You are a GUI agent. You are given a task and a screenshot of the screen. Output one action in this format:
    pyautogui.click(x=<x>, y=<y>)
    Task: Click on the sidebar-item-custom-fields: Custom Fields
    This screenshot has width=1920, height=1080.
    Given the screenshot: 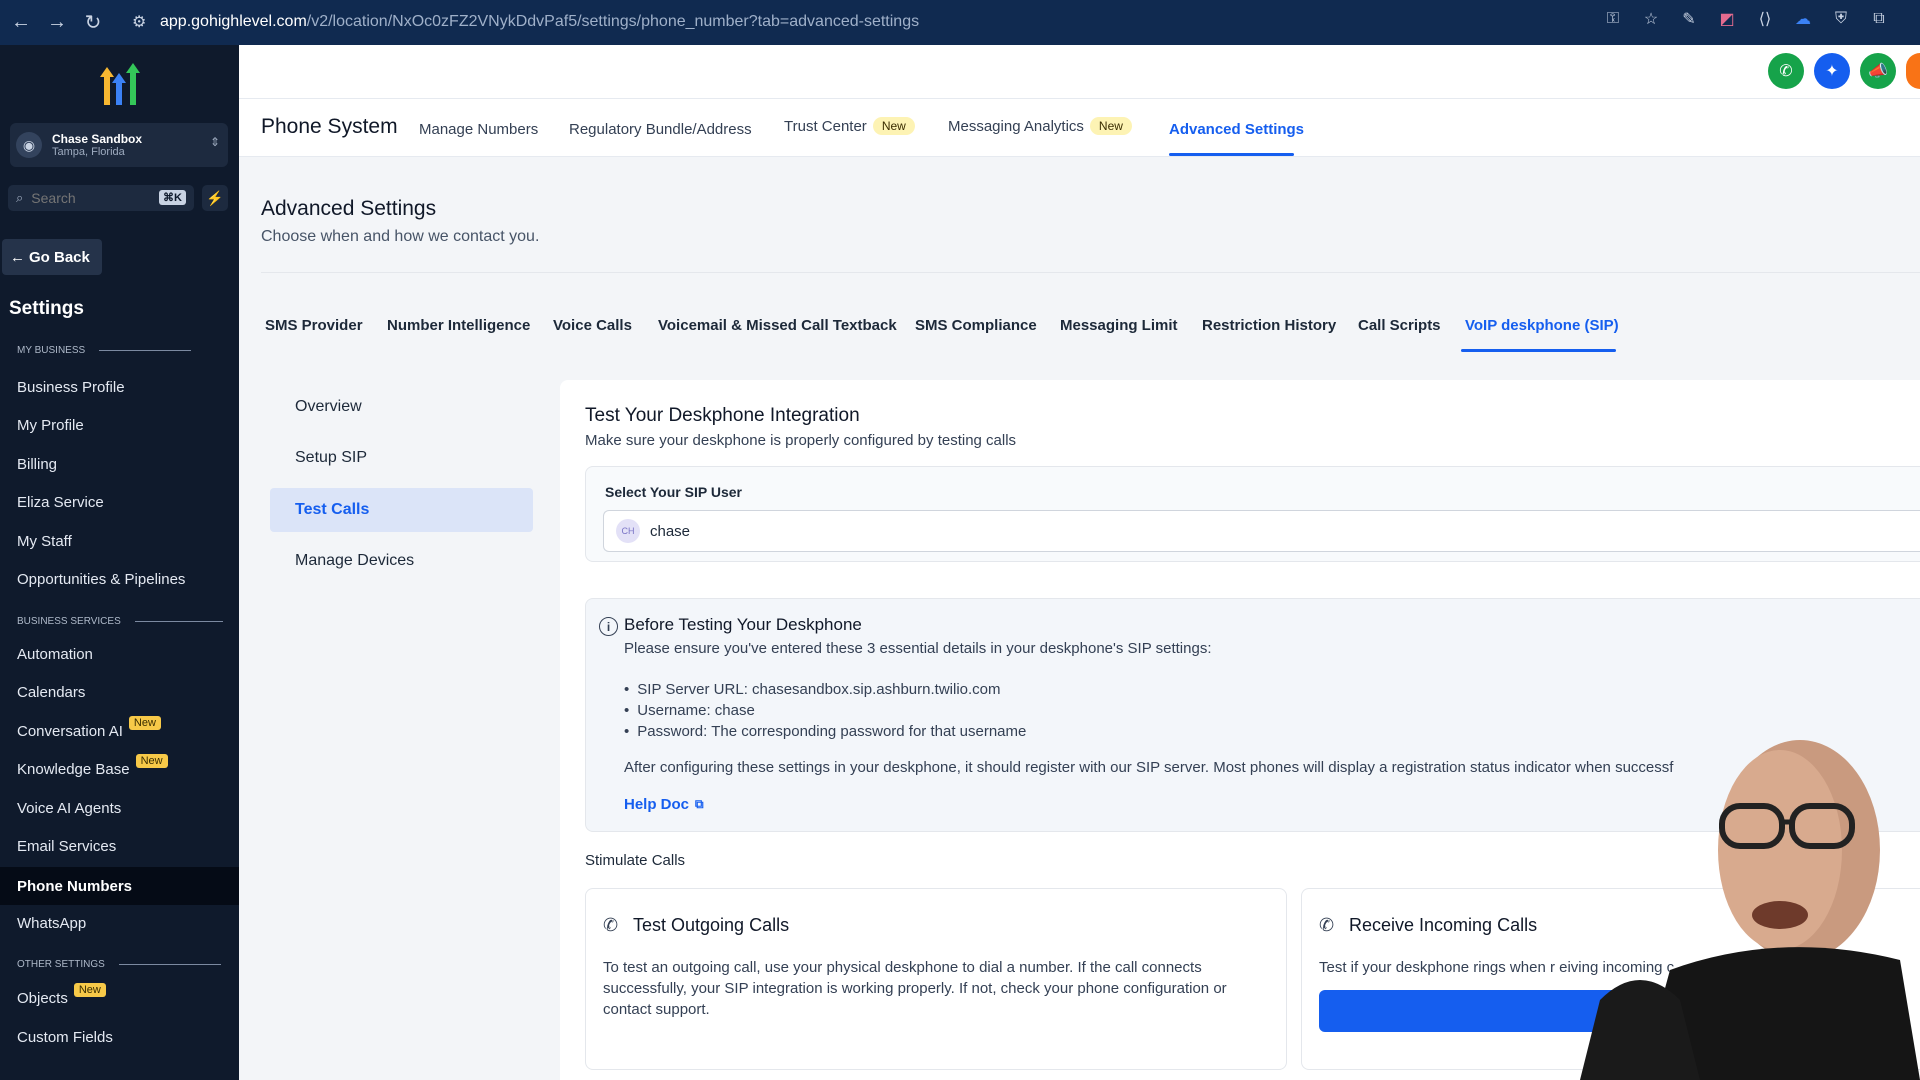 What is the action you would take?
    pyautogui.click(x=119, y=1037)
    